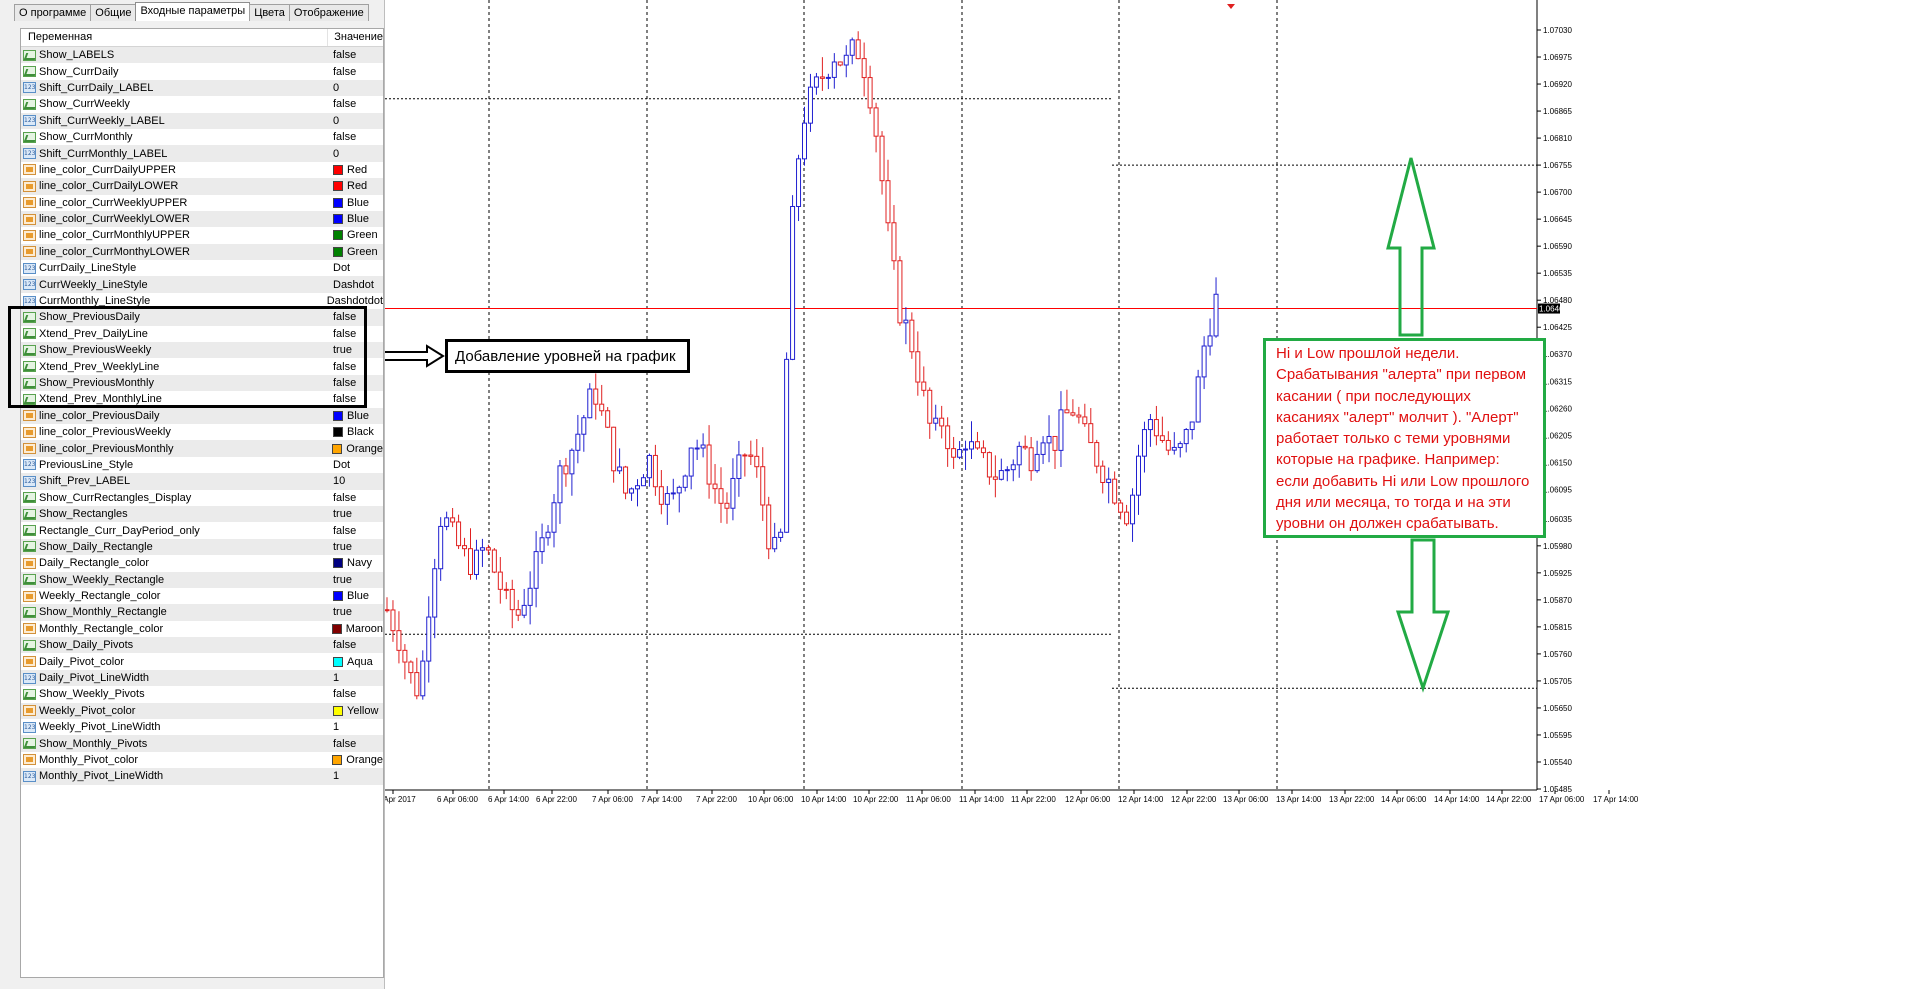 The width and height of the screenshot is (1913, 989). I want to click on parameter-row: 123 Shift_CurrWeekly_LABEL 0, so click(202, 120).